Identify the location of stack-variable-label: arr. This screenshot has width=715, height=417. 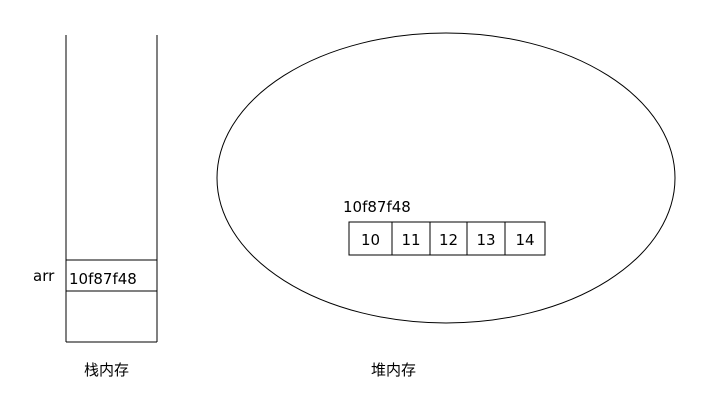
(44, 276).